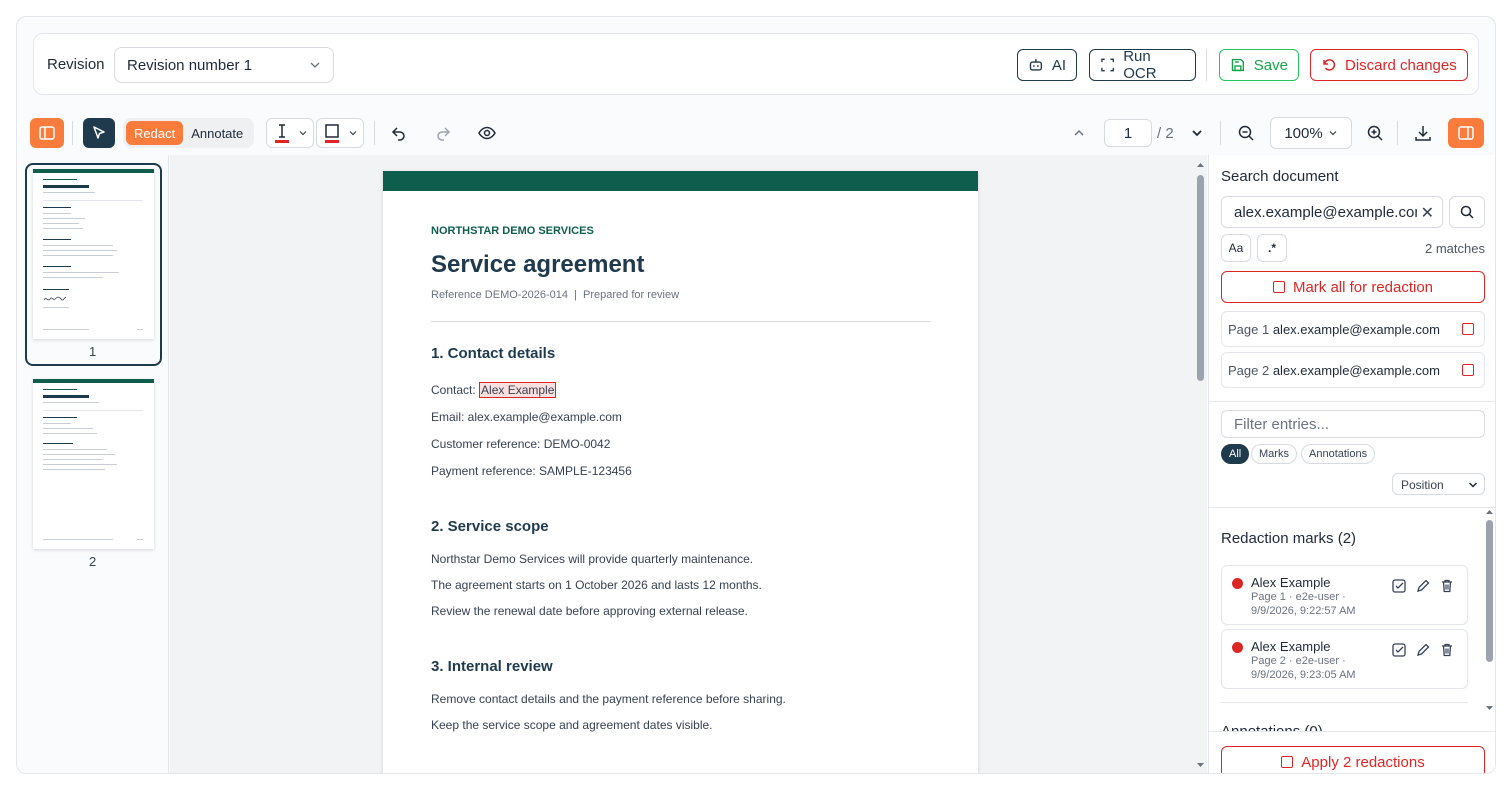 This screenshot has height=790, width=1512. Describe the element at coordinates (1332, 212) in the screenshot. I see `search-input: alex.example@example.com ✕` at that location.